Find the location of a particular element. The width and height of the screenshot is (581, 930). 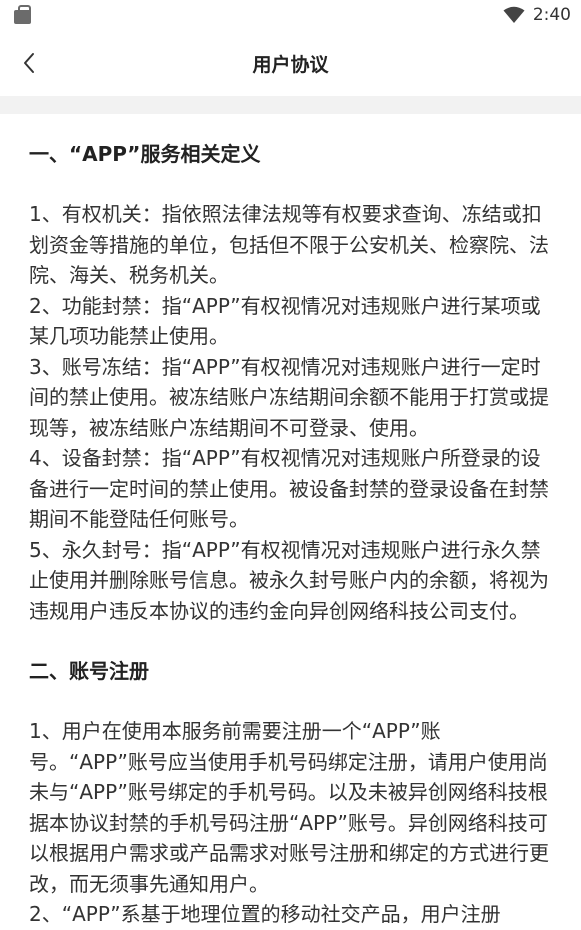

status-time: 2:40 is located at coordinates (551, 15).